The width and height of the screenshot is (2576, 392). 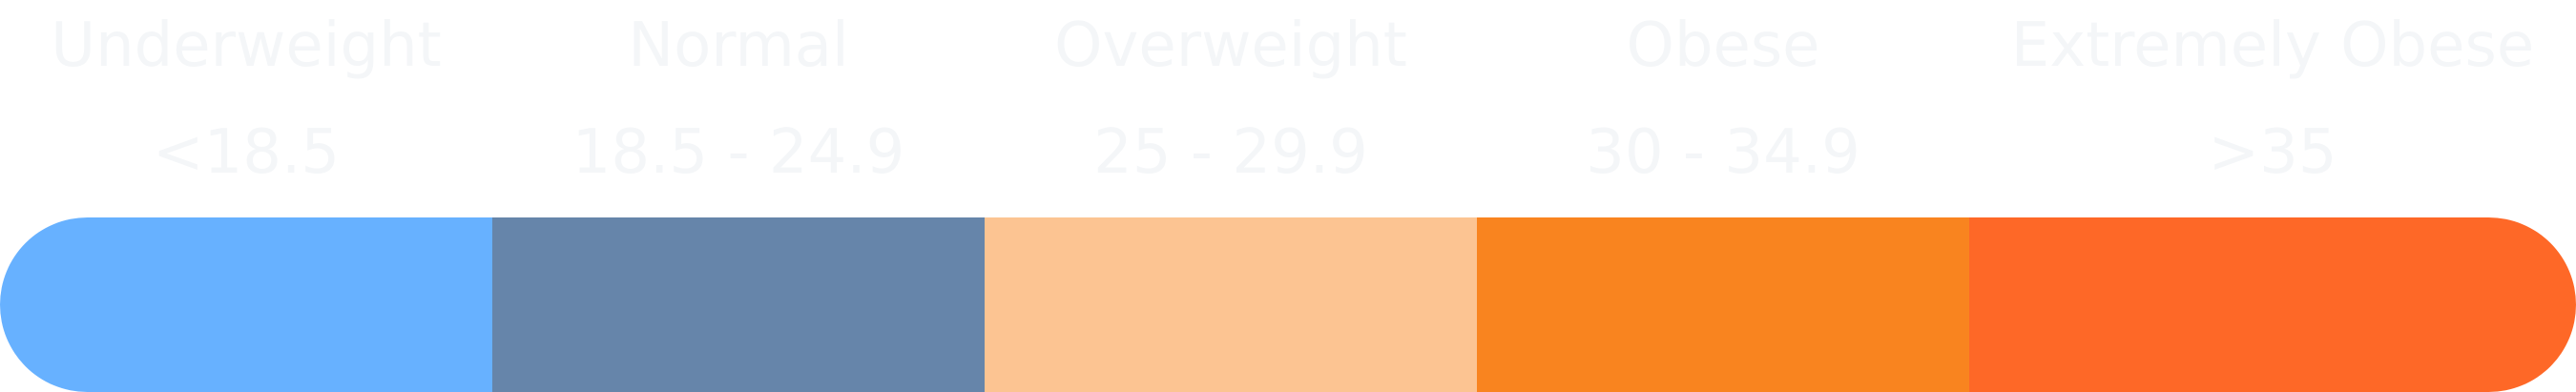 What do you see at coordinates (1723, 152) in the screenshot?
I see `category-range: 30 - 34.9` at bounding box center [1723, 152].